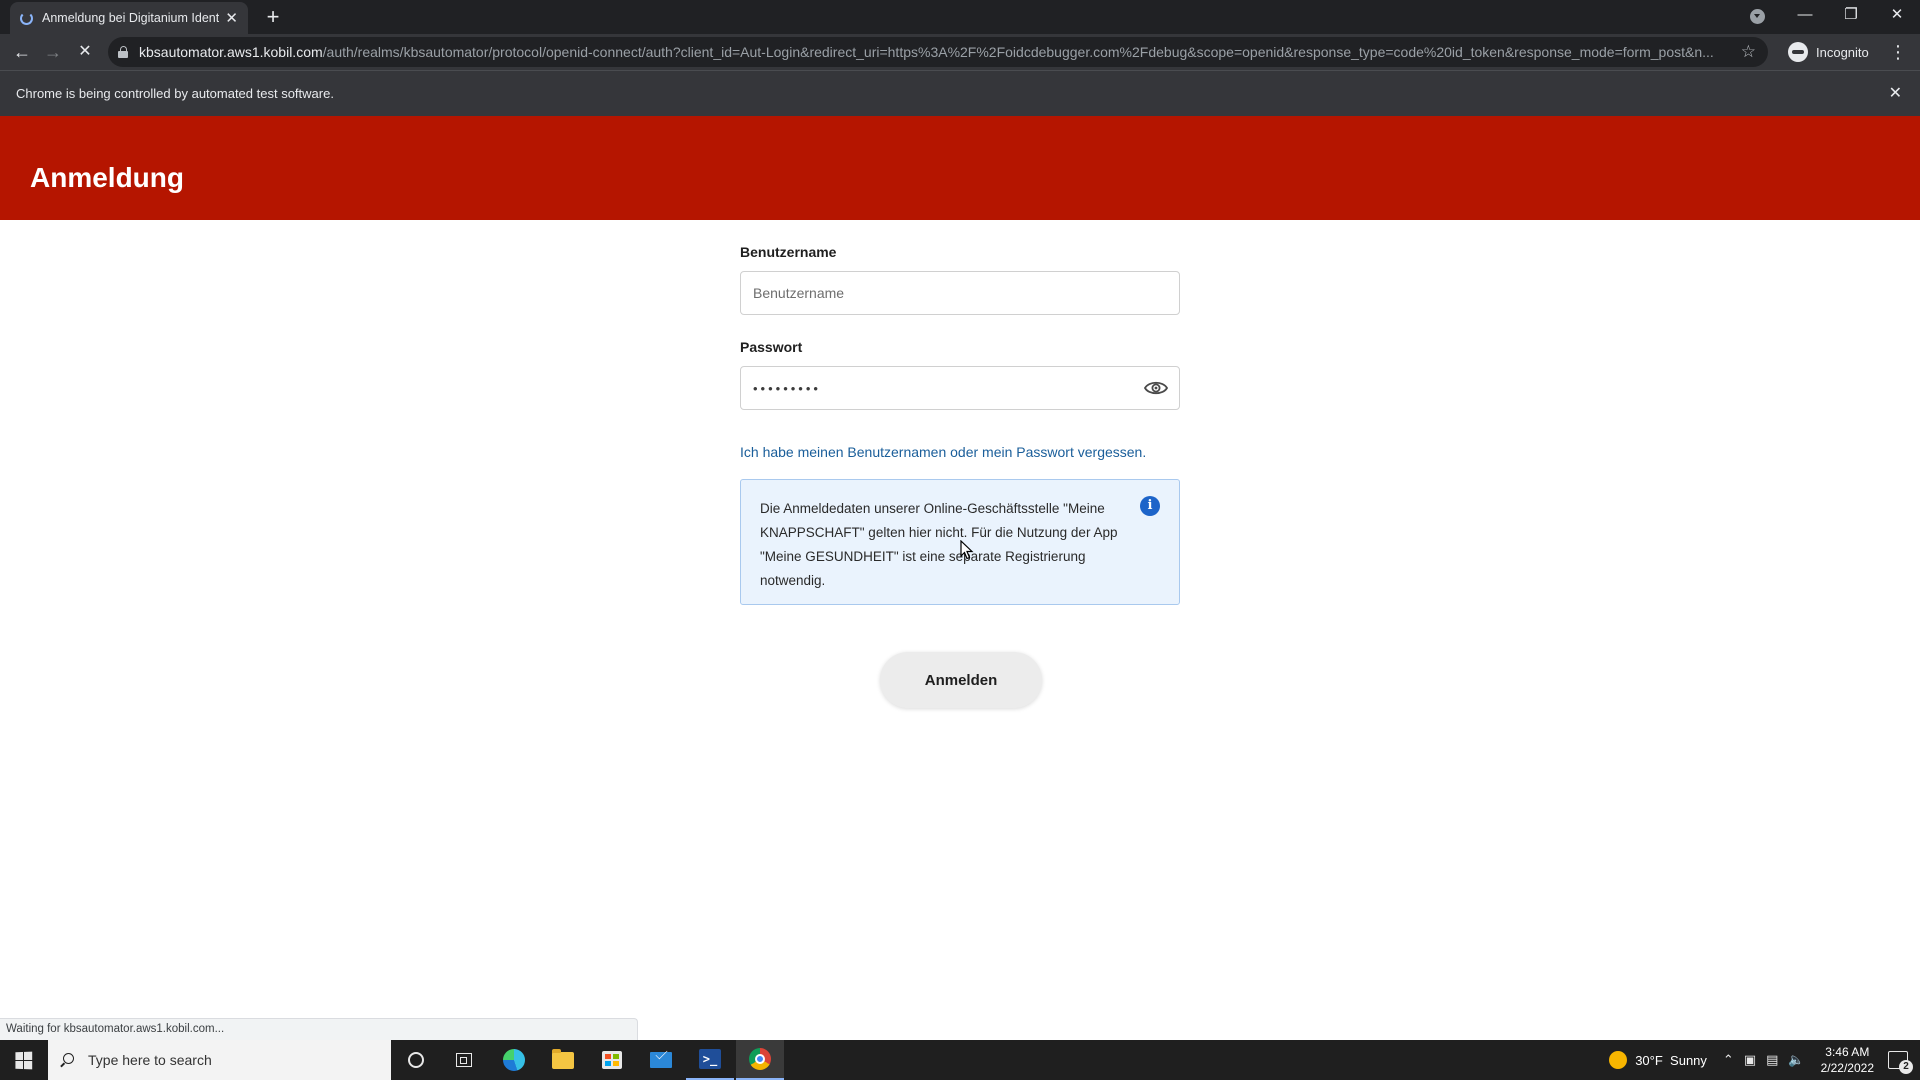 This screenshot has height=1080, width=1920. What do you see at coordinates (960, 168) in the screenshot?
I see `page-header: Anmeldung` at bounding box center [960, 168].